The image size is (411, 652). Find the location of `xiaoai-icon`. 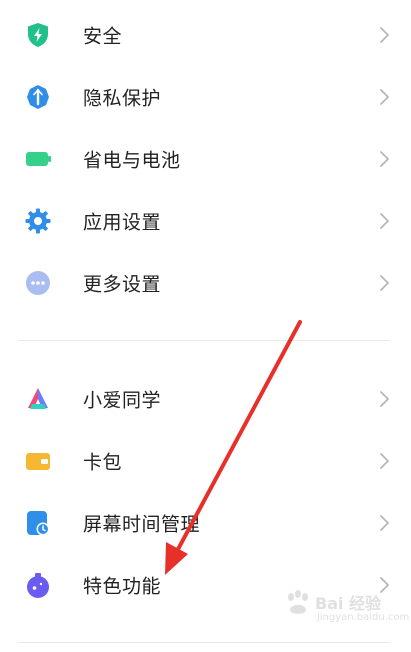

xiaoai-icon is located at coordinates (38, 399).